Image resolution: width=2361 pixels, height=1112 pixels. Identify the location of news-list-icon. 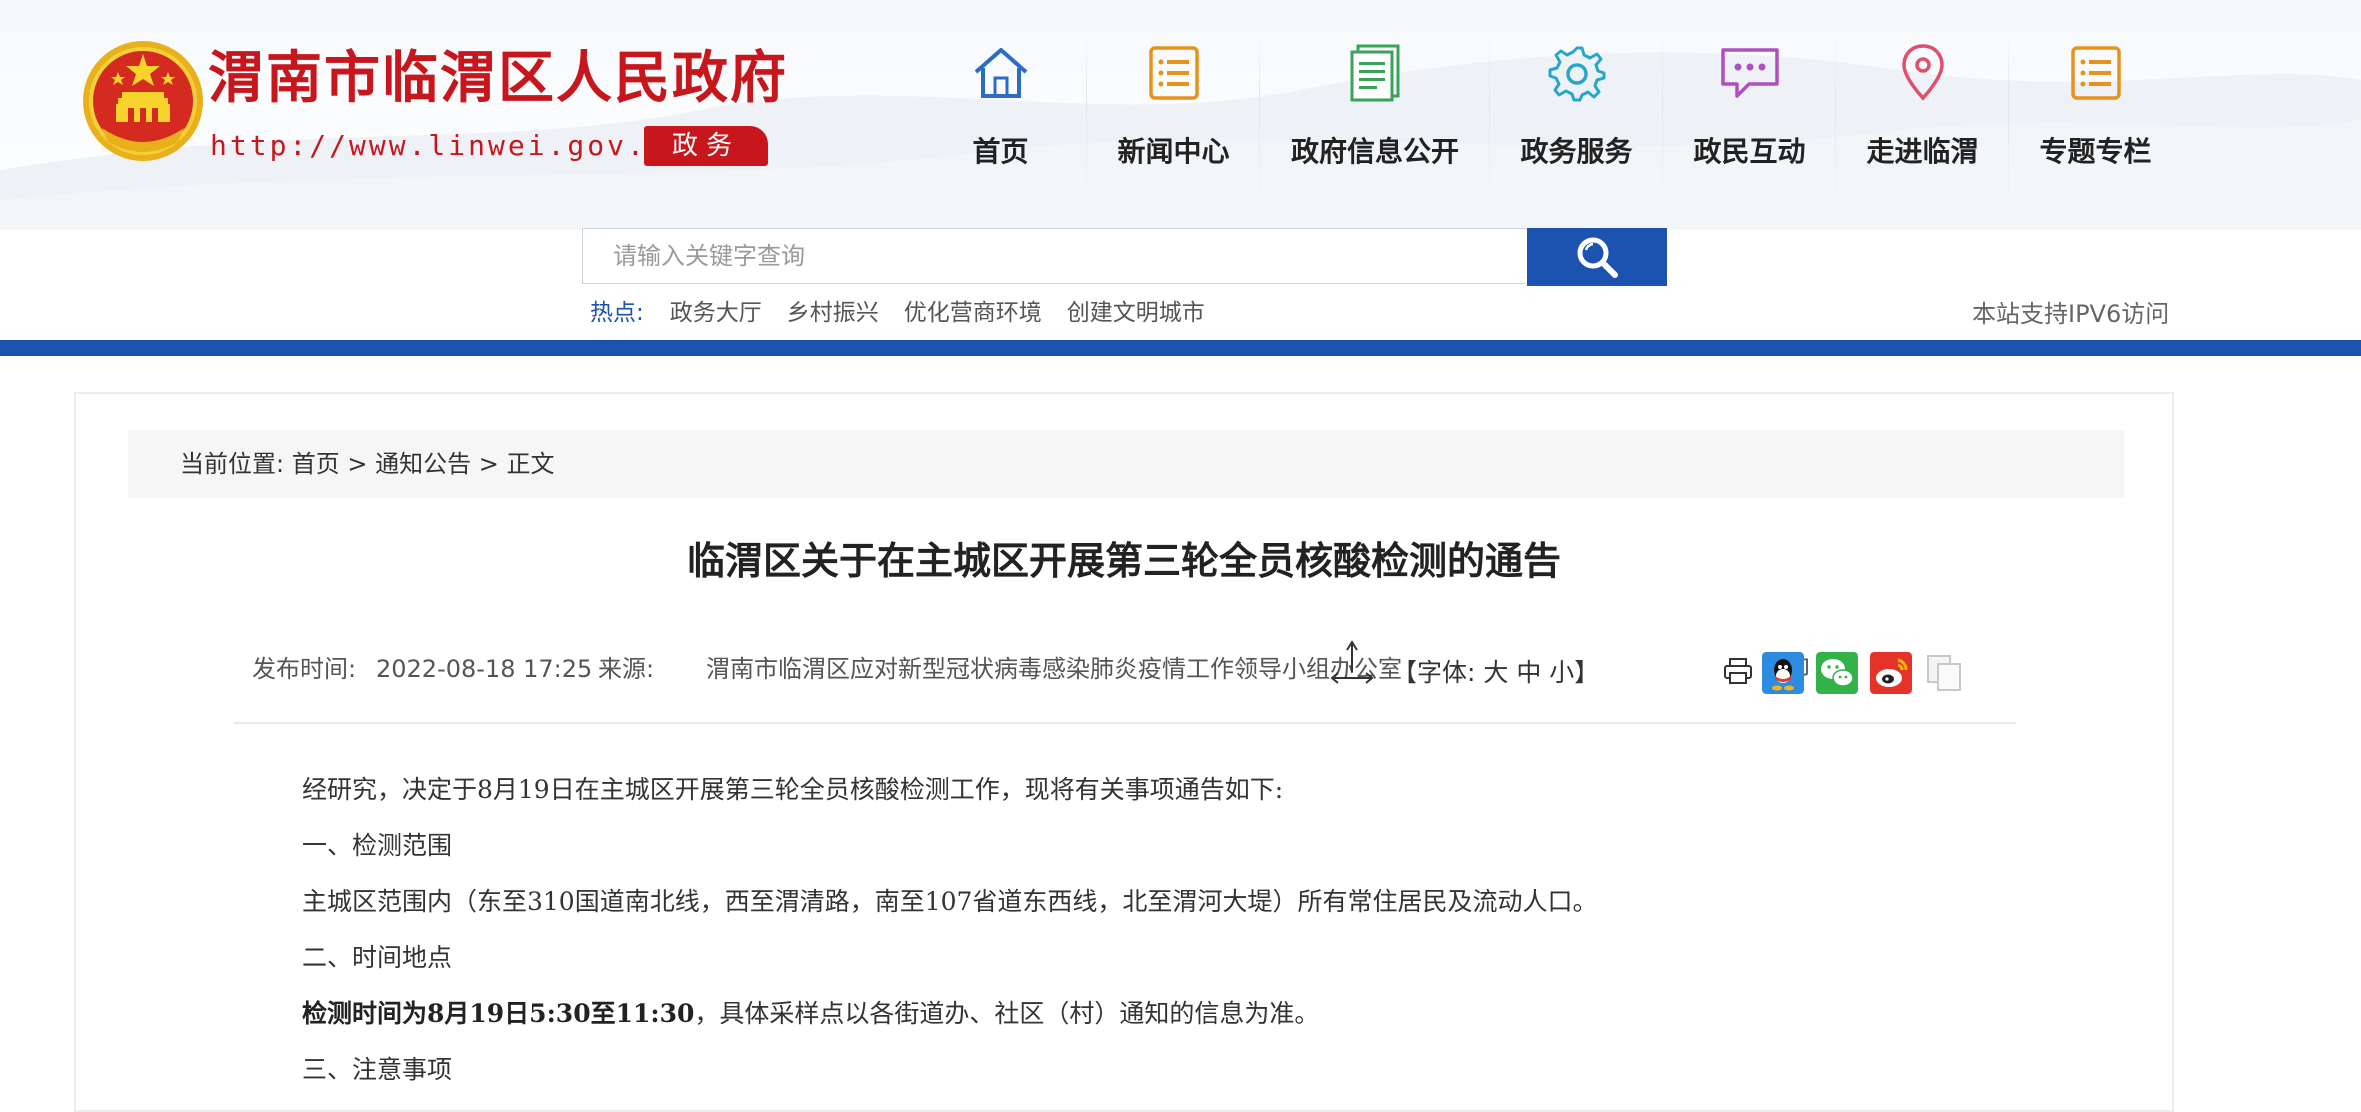
(1173, 73).